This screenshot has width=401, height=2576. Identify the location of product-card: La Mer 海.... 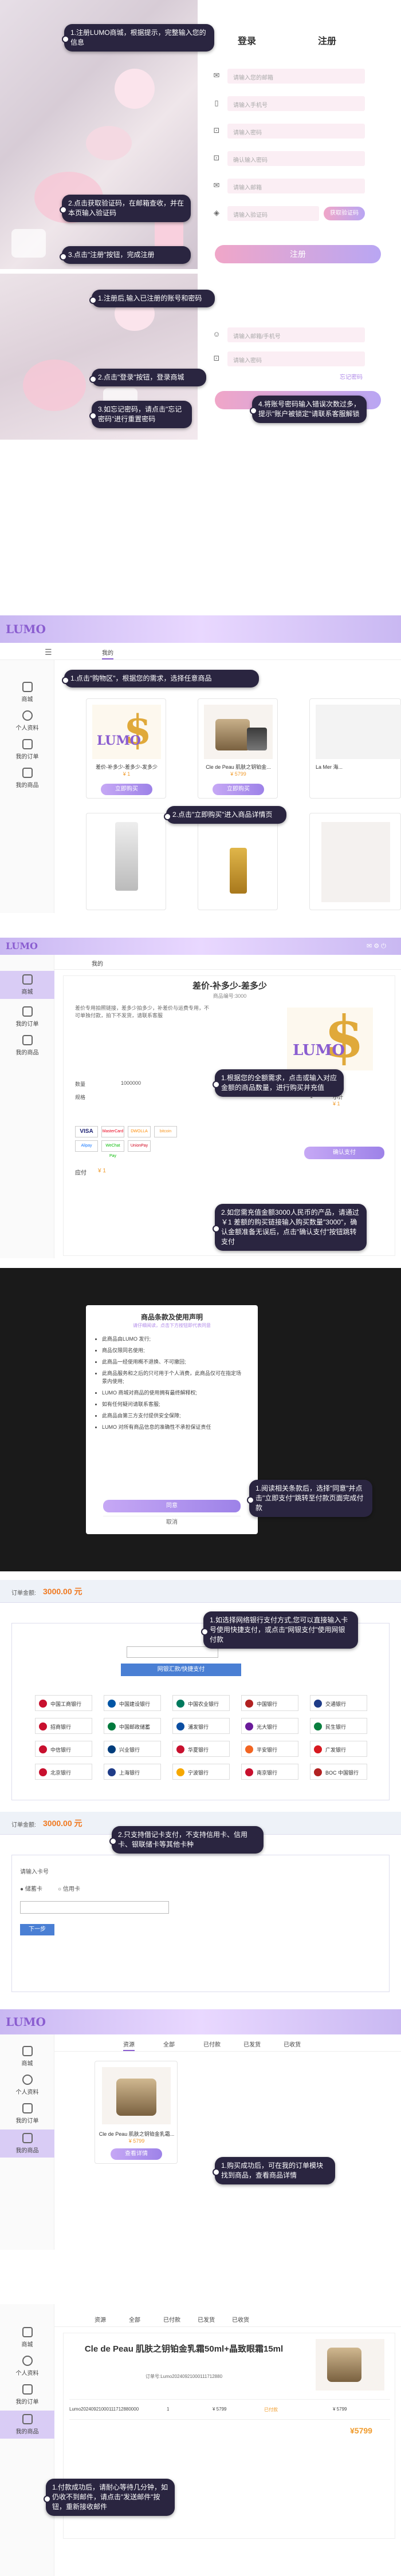
(355, 748).